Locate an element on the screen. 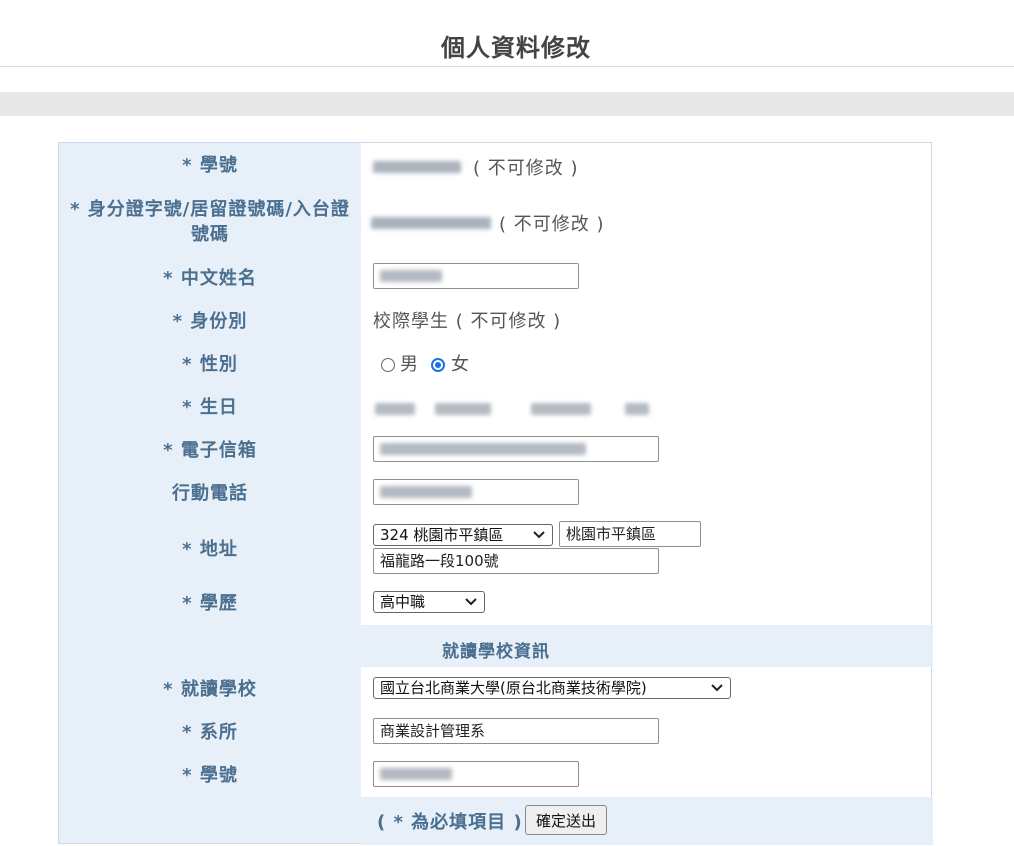  chinese-name-value-redacted is located at coordinates (413, 276).